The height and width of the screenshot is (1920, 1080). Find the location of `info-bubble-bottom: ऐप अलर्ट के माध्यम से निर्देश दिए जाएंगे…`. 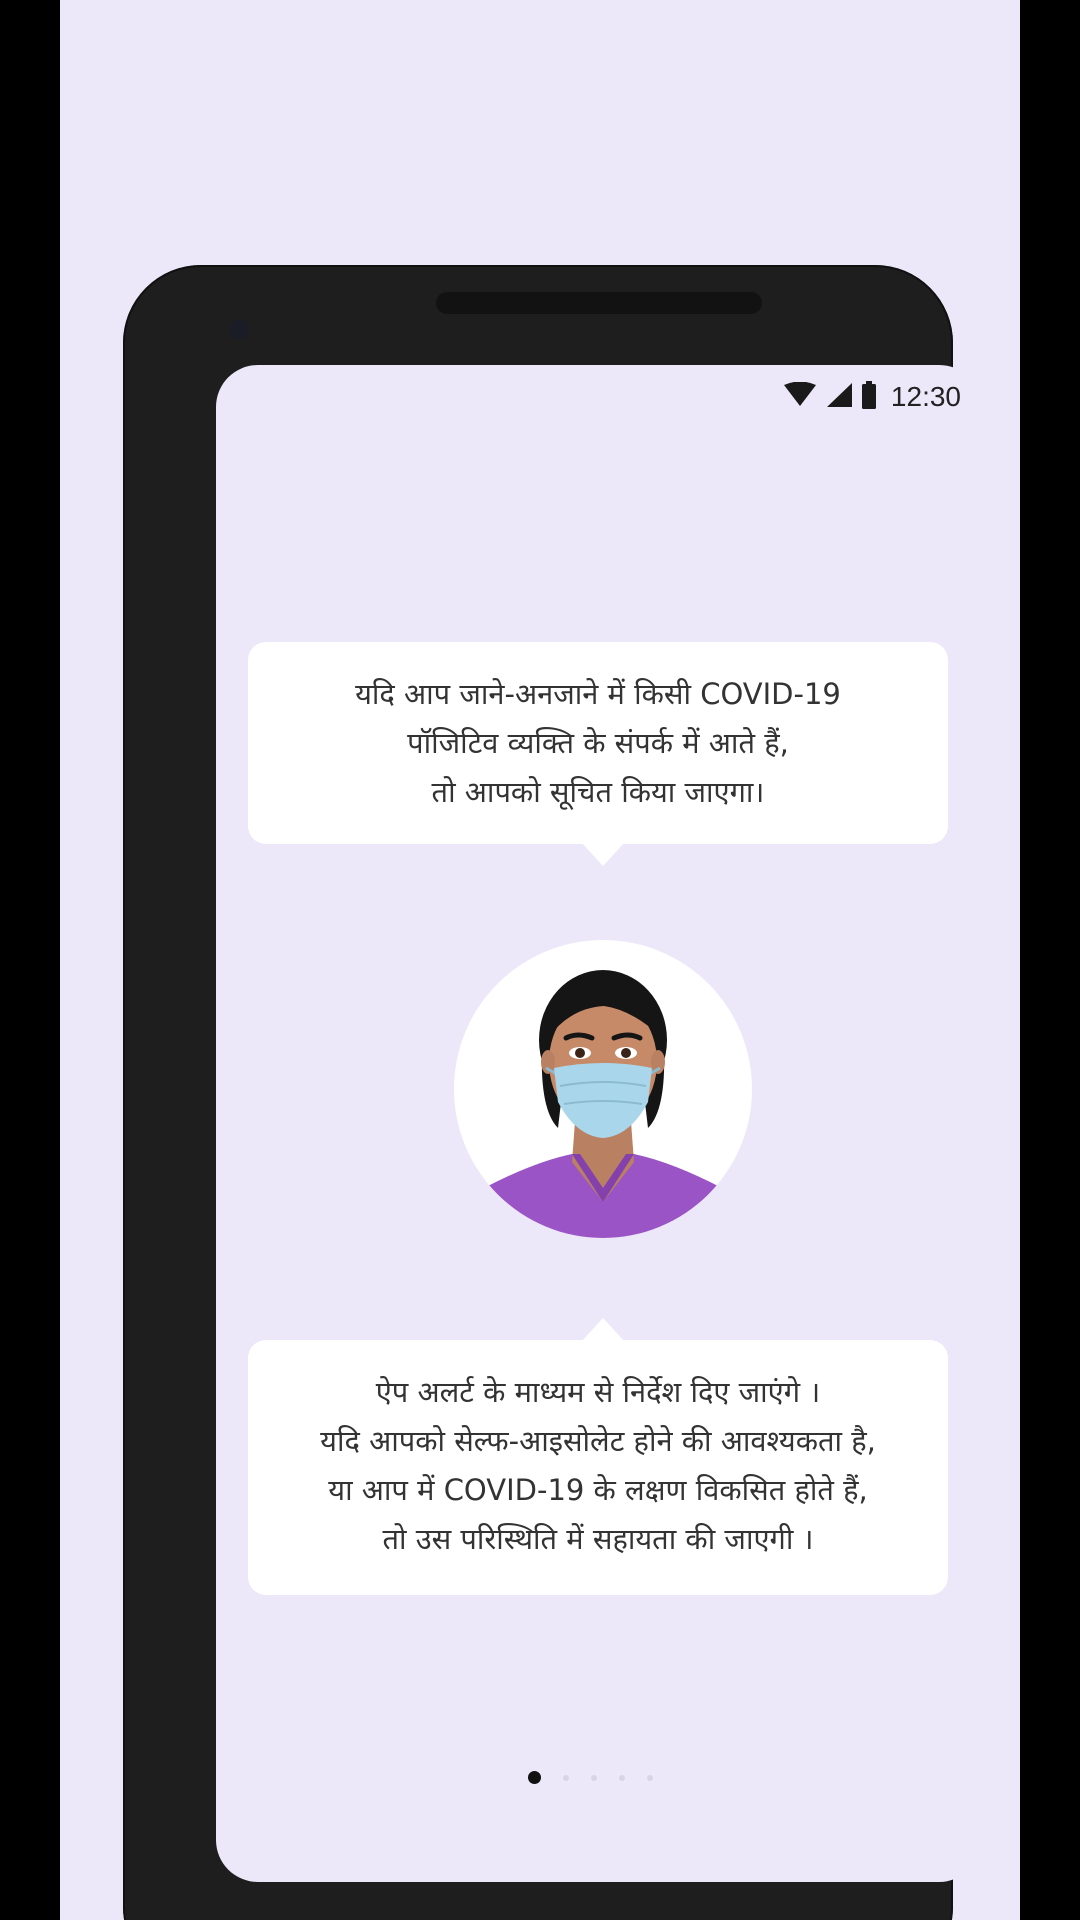

info-bubble-bottom: ऐप अलर्ट के माध्यम से निर्देश दिए जाएंगे… is located at coordinates (598, 1456).